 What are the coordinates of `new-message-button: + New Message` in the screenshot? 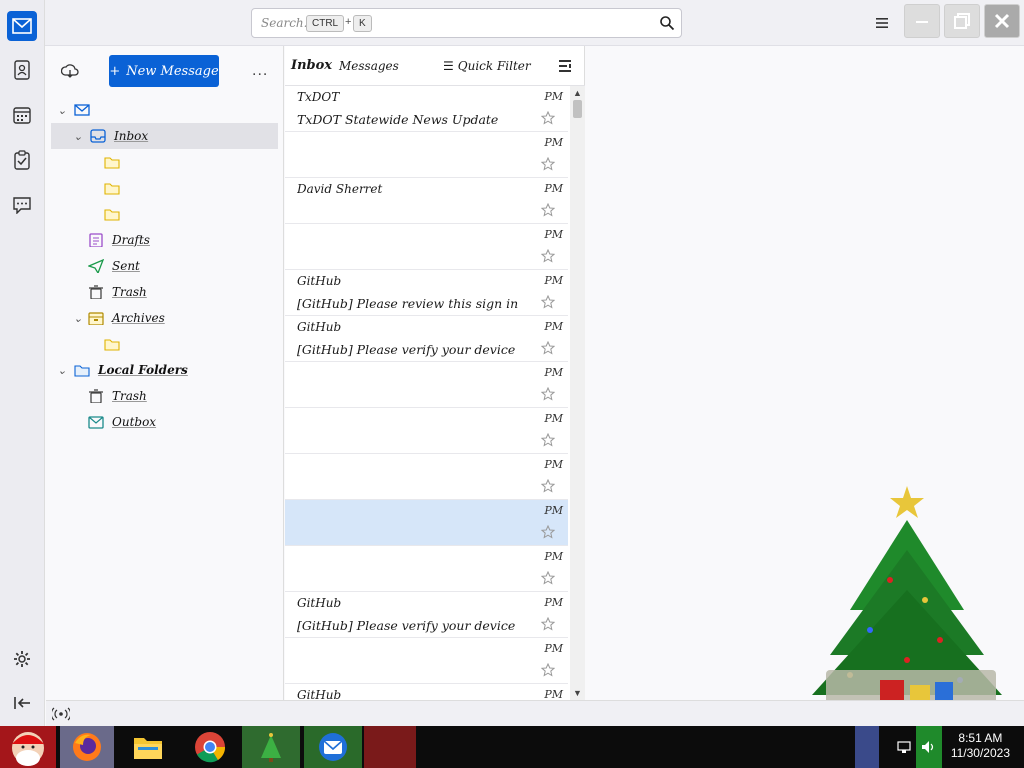 It's located at (164, 71).